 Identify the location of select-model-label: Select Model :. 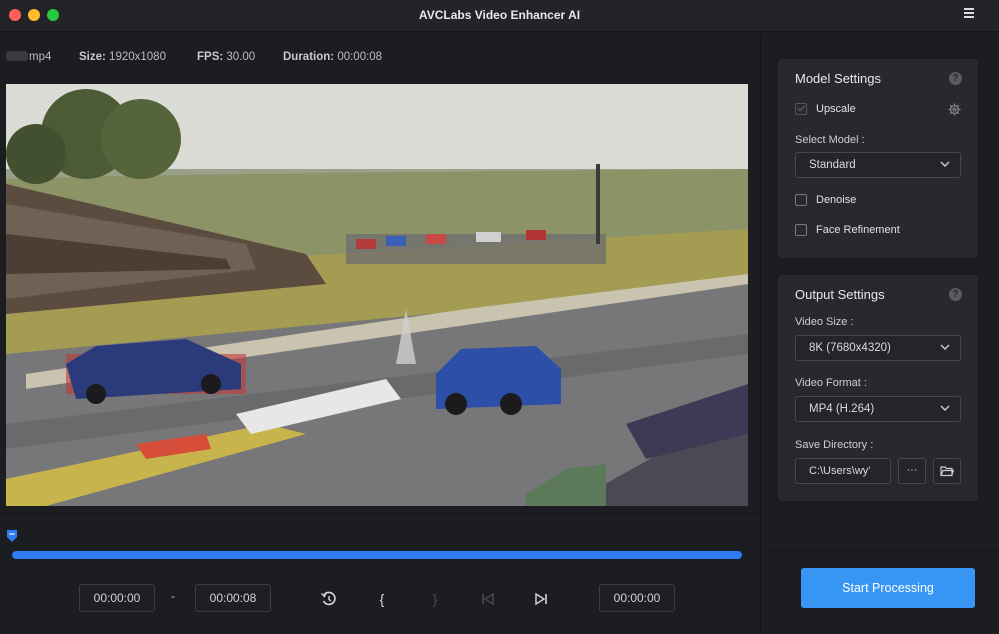
(830, 140).